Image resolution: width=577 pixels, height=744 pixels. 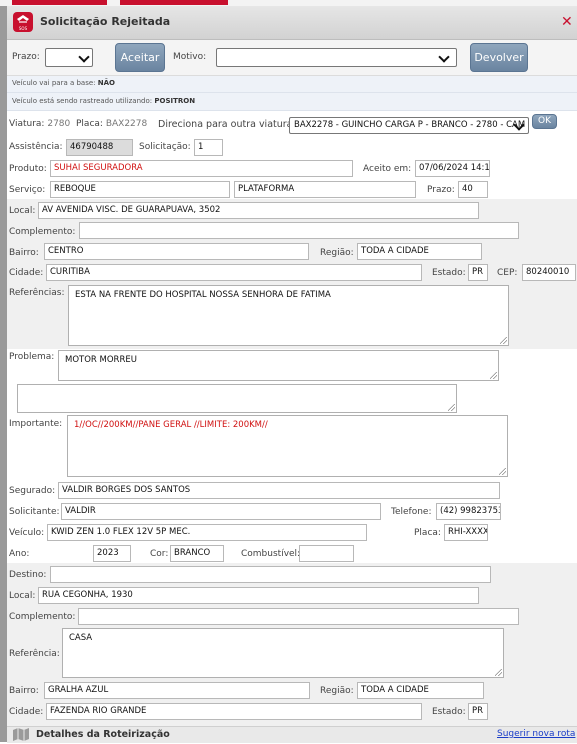 What do you see at coordinates (420, 690) in the screenshot?
I see `dest-regiao-field: TODA A CIDADE` at bounding box center [420, 690].